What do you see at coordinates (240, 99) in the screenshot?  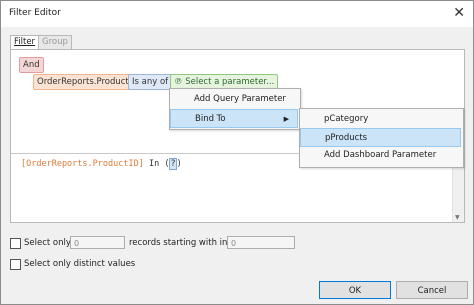 I see `menu-item-label: Add Query Parameter` at bounding box center [240, 99].